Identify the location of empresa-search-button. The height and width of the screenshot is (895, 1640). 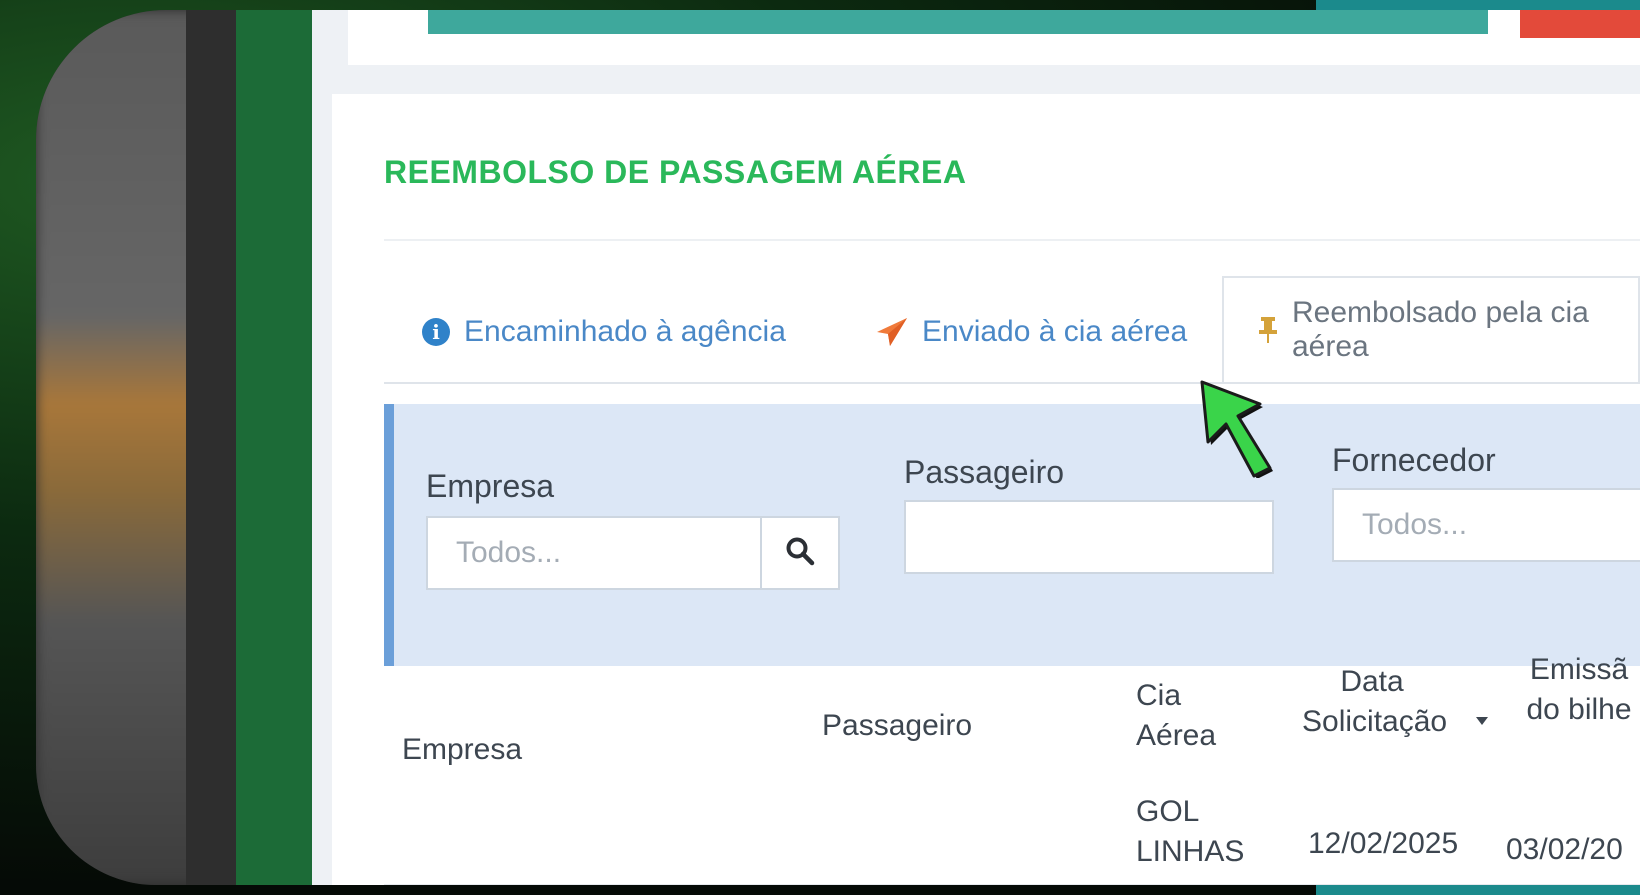
(800, 553).